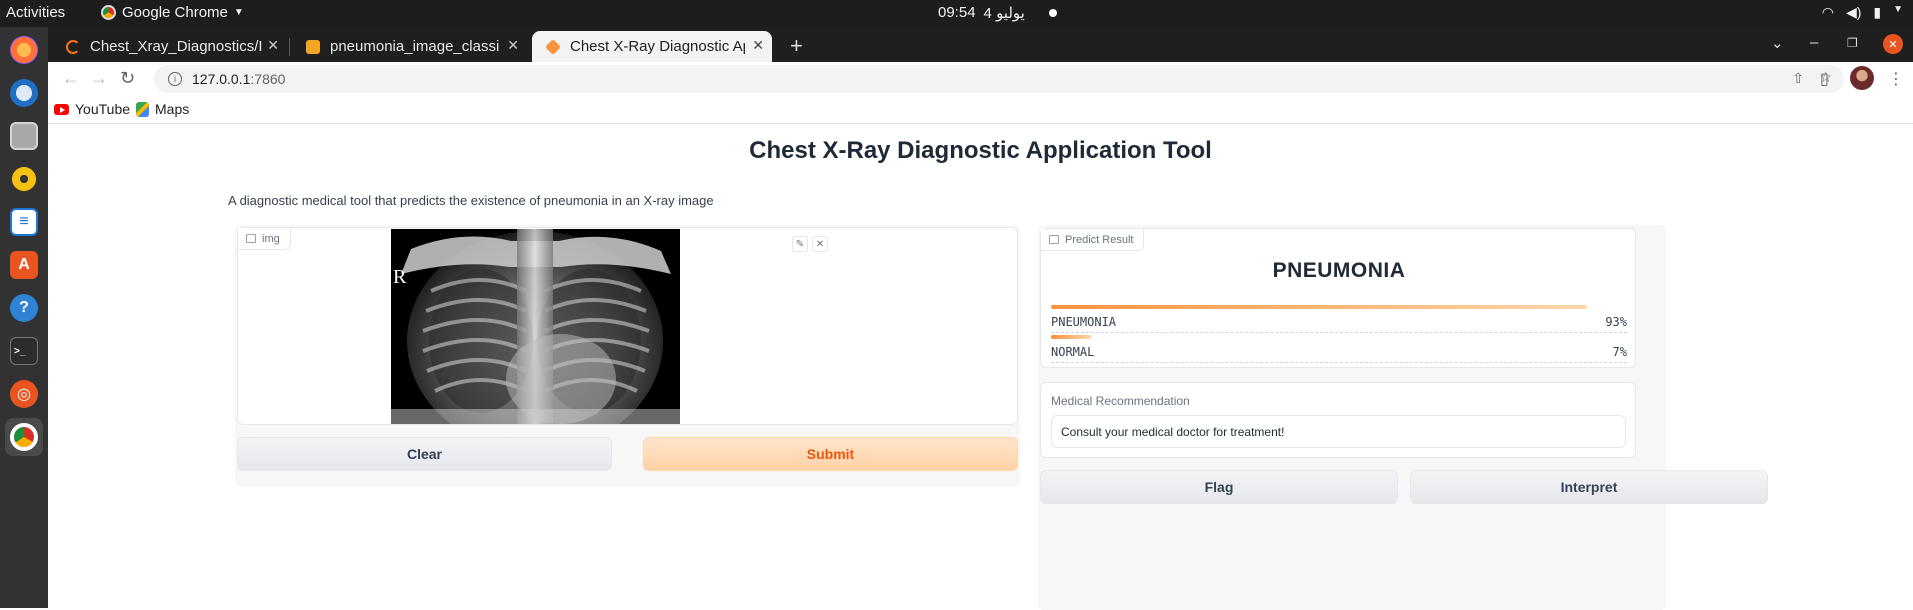 This screenshot has height=610, width=1913. I want to click on input-label-chip: img, so click(264, 239).